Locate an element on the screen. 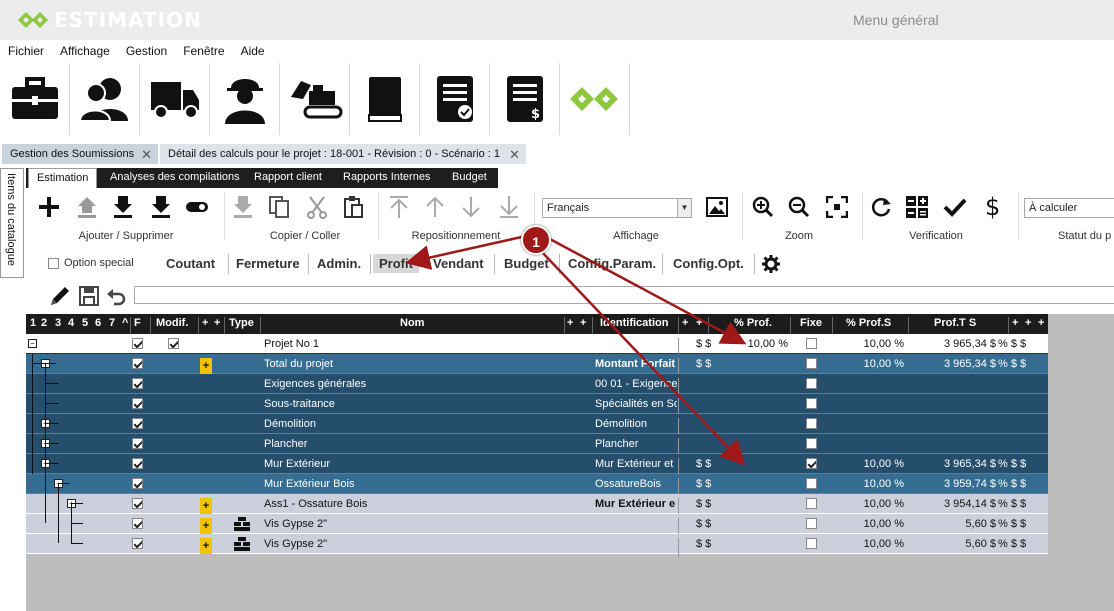 The image size is (1114, 611). table-row: Exigences générales 00 01 - Exigence is located at coordinates (537, 386).